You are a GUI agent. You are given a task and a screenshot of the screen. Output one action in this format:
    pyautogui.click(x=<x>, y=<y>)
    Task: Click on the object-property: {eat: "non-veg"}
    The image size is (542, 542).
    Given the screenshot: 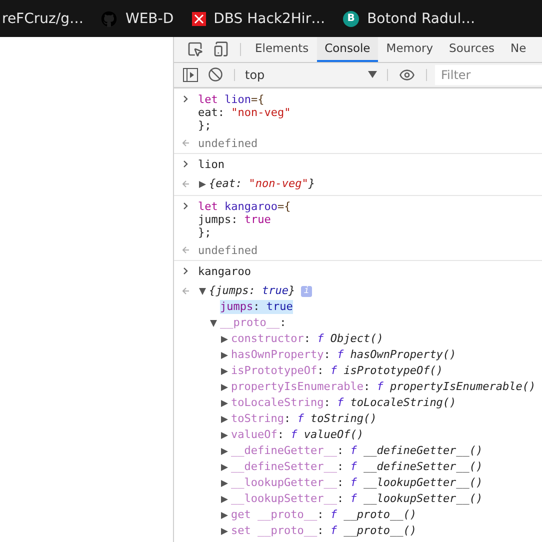 What is the action you would take?
    pyautogui.click(x=262, y=184)
    